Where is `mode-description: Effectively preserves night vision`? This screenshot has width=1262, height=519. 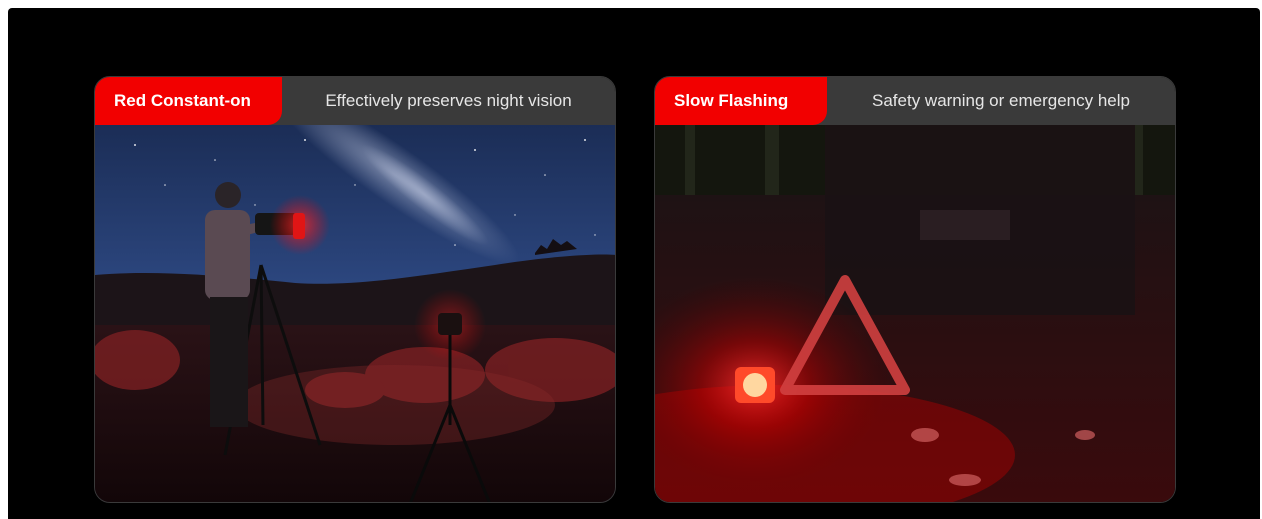
mode-description: Effectively preserves night vision is located at coordinates (448, 100).